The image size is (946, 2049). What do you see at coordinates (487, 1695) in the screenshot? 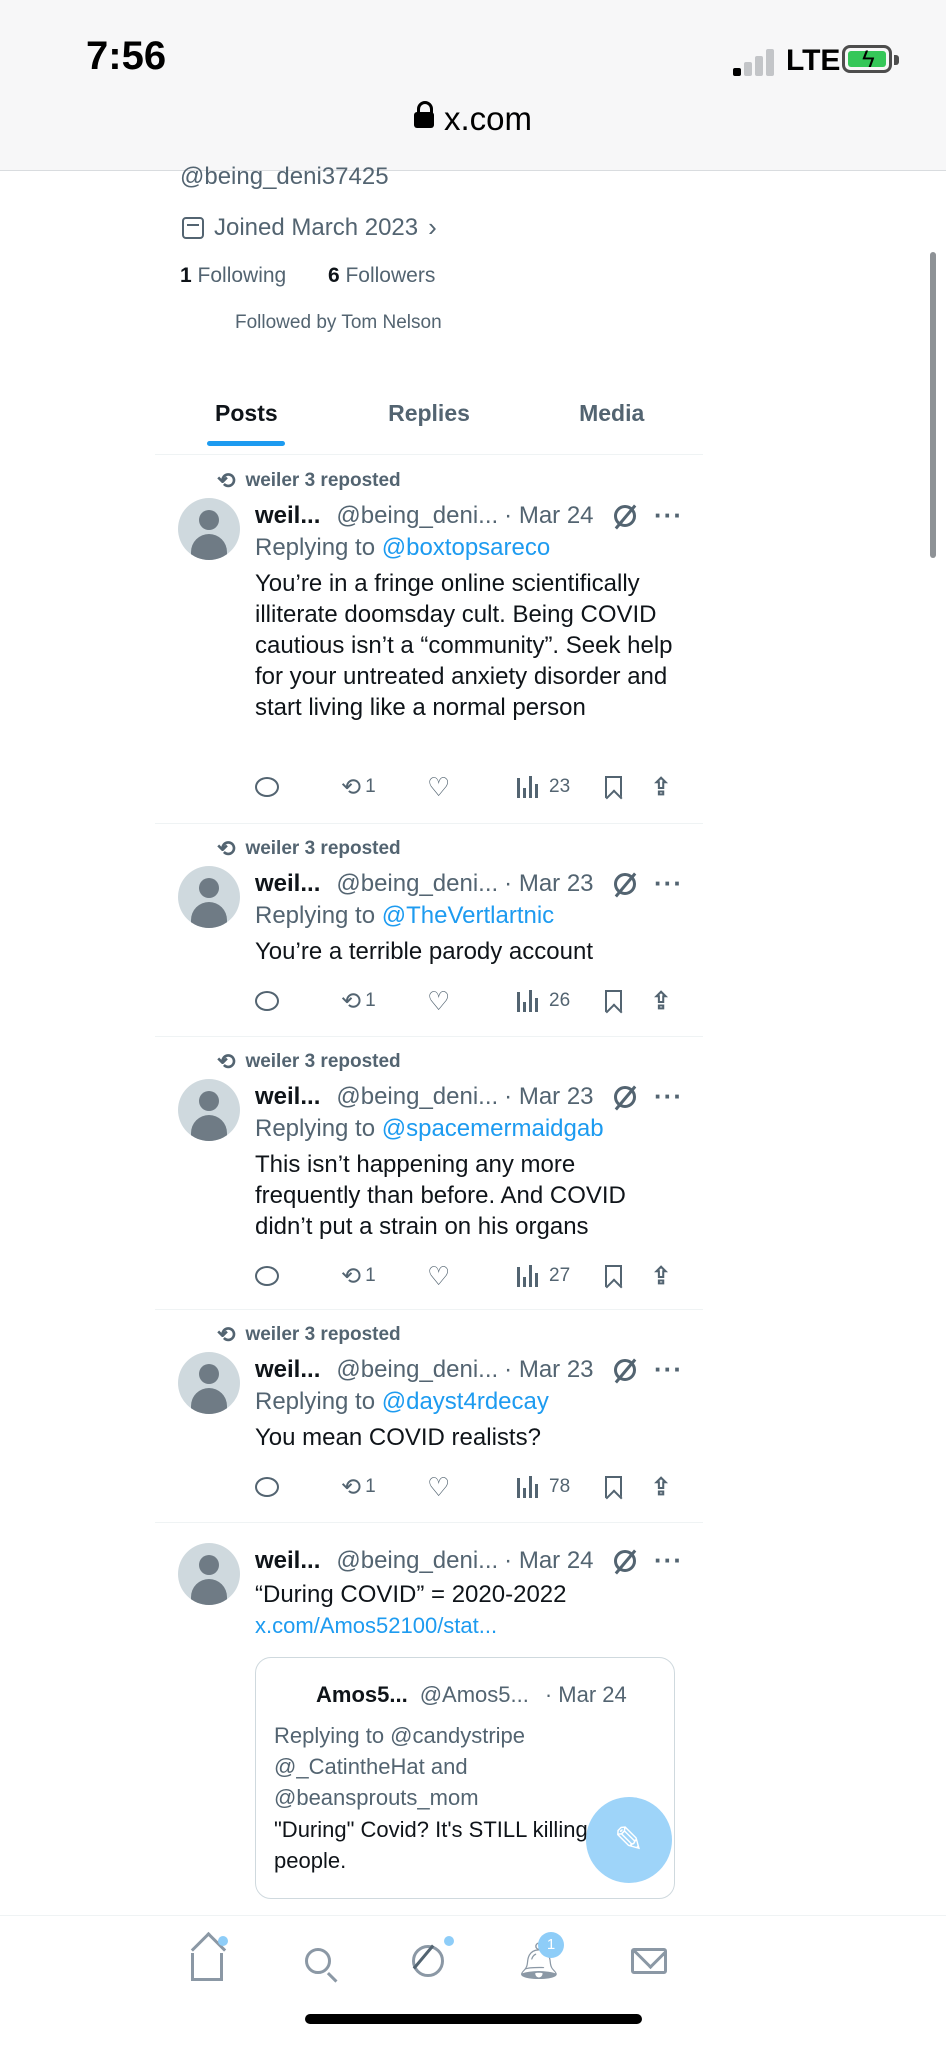
I see `quote-header: Amos5... @Amos5... · Mar 24` at bounding box center [487, 1695].